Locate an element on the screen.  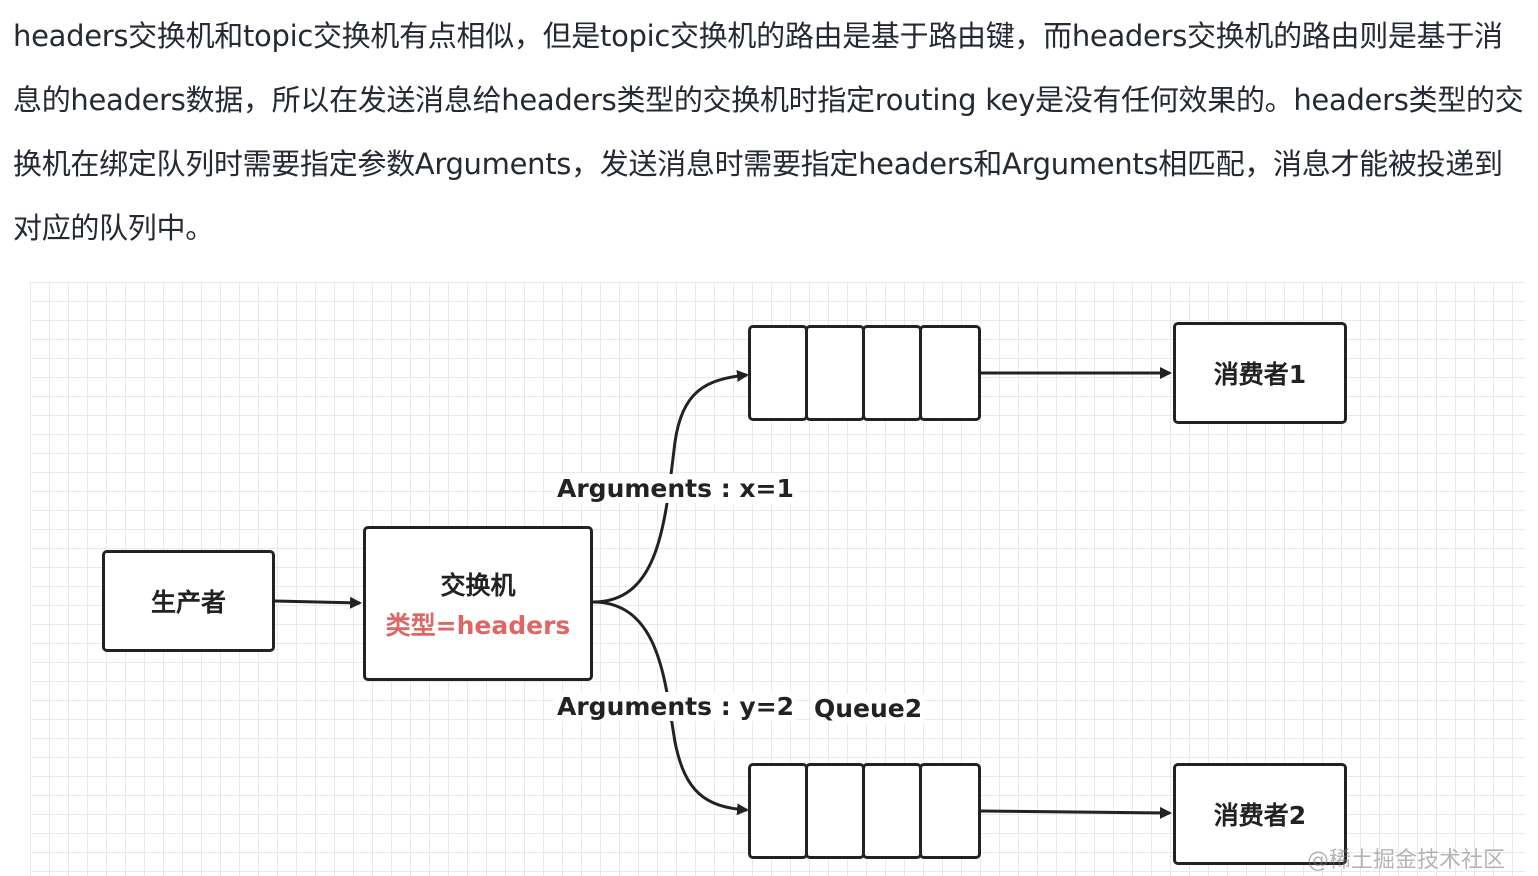
arguments-bottom-label: Arguments : y=2 is located at coordinates (676, 706).